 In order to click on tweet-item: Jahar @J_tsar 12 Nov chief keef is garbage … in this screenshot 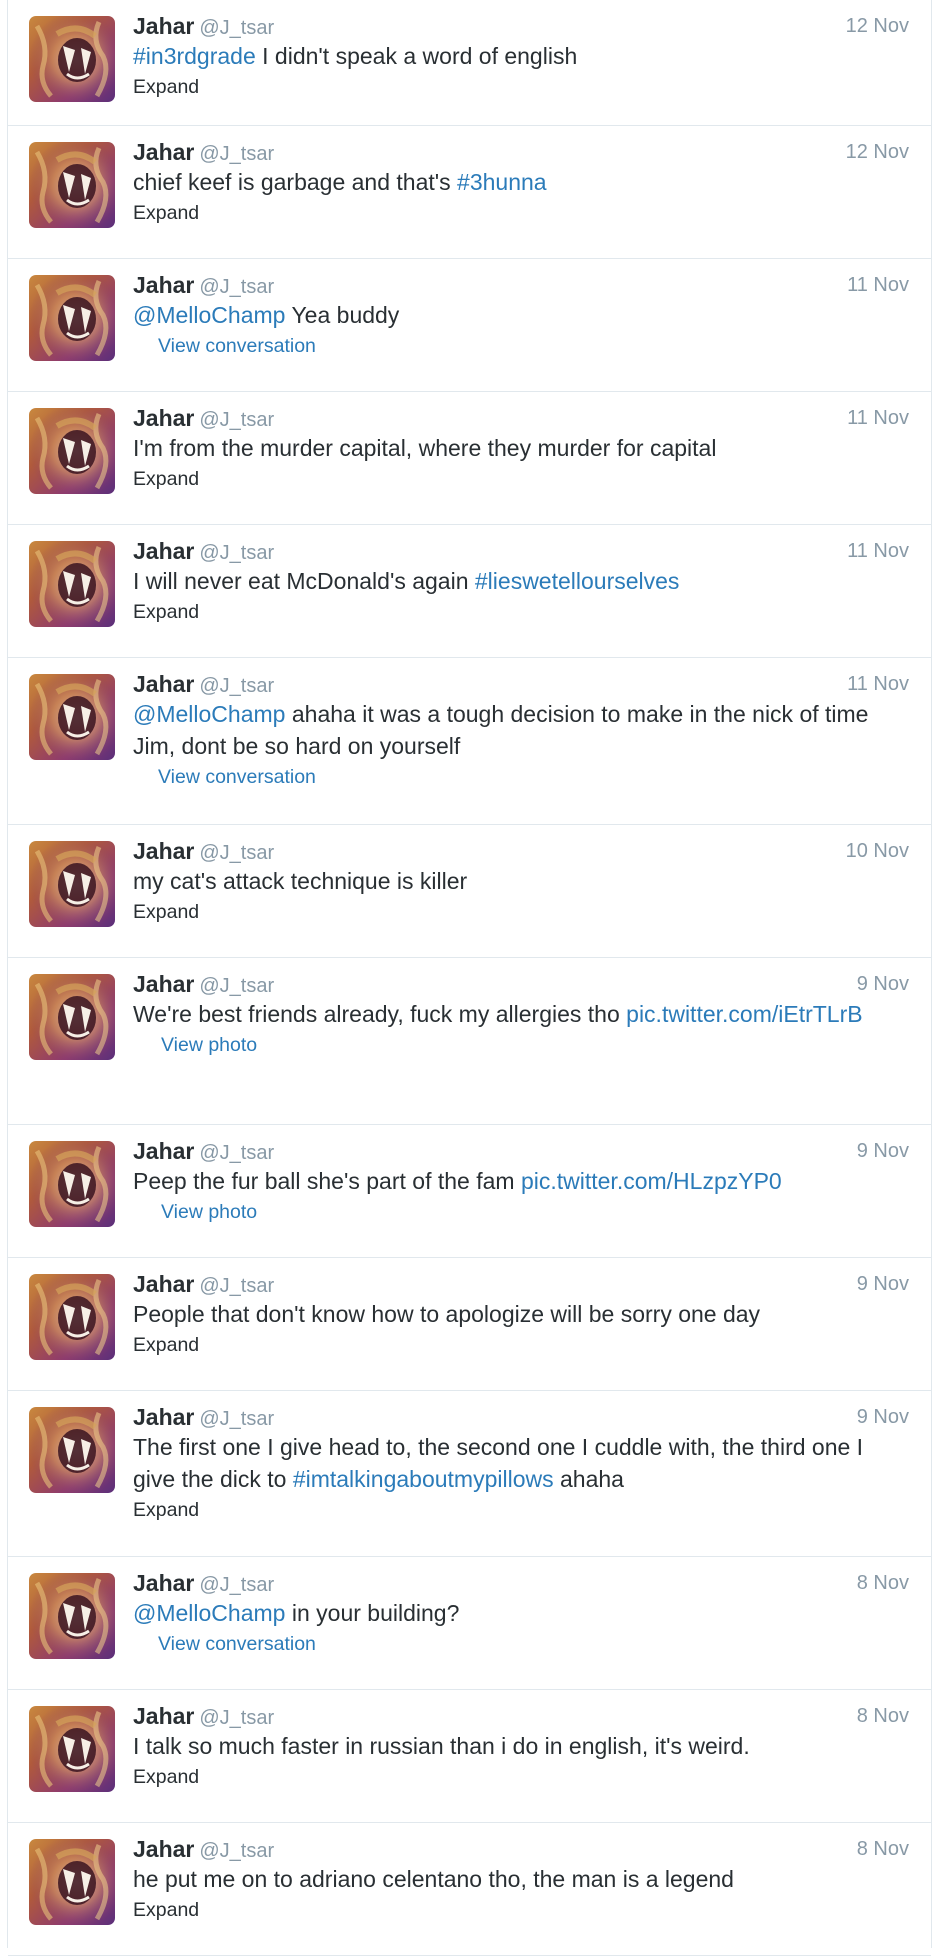, I will do `click(469, 192)`.